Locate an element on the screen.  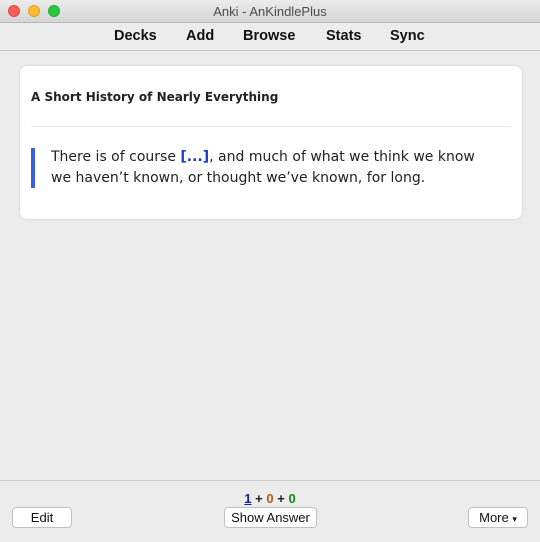
toolbar-decks: Decks is located at coordinates (135, 36).